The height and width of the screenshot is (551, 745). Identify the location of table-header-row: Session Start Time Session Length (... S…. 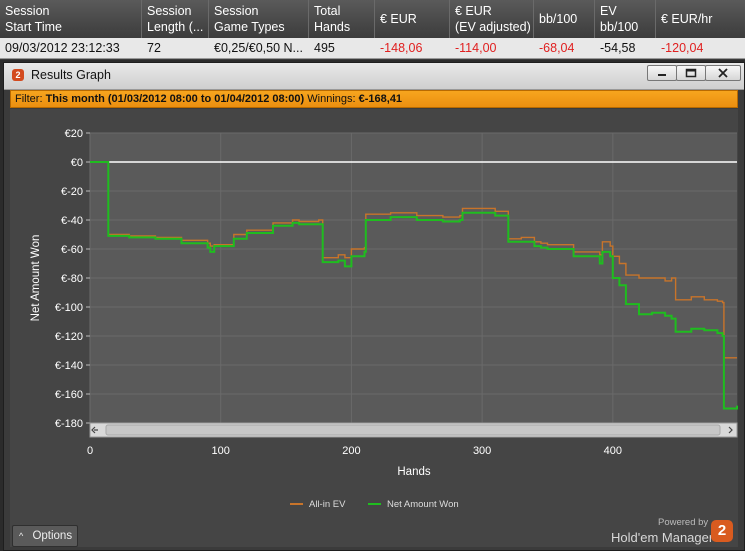
(372, 19).